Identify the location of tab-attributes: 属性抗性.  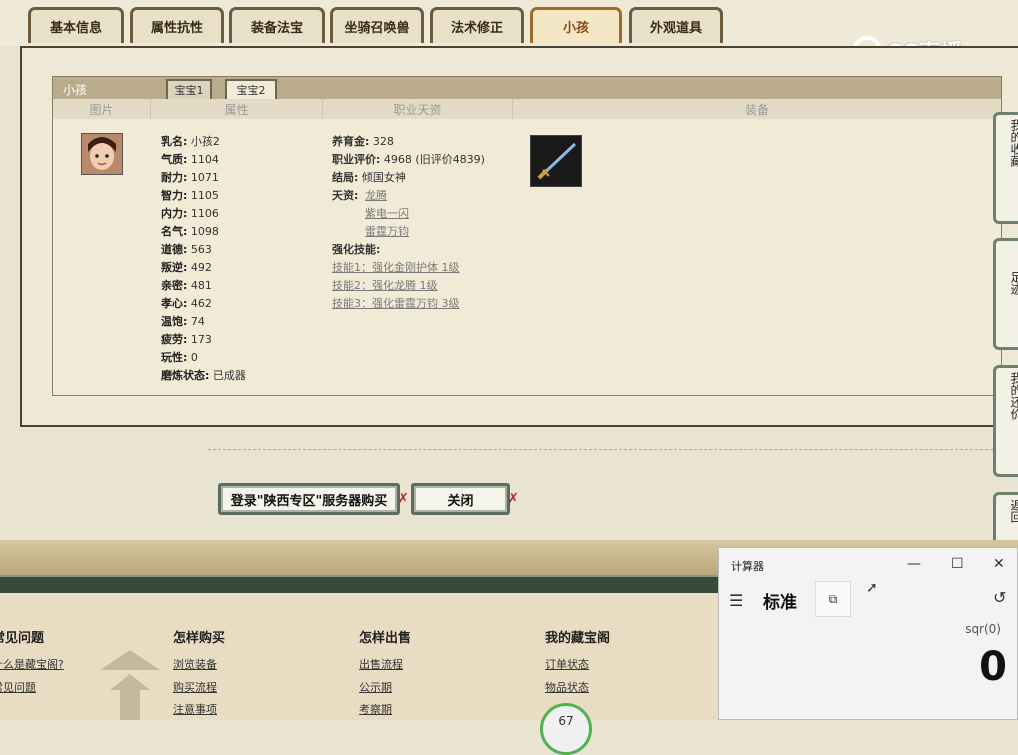
(177, 25).